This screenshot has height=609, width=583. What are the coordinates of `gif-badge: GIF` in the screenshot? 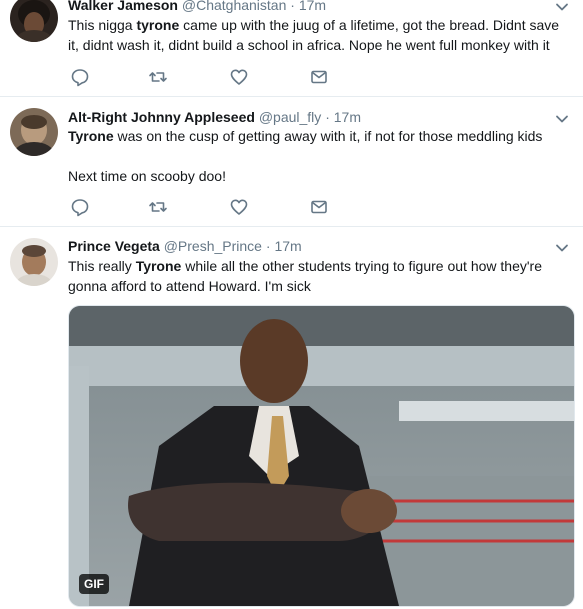 It's located at (94, 584).